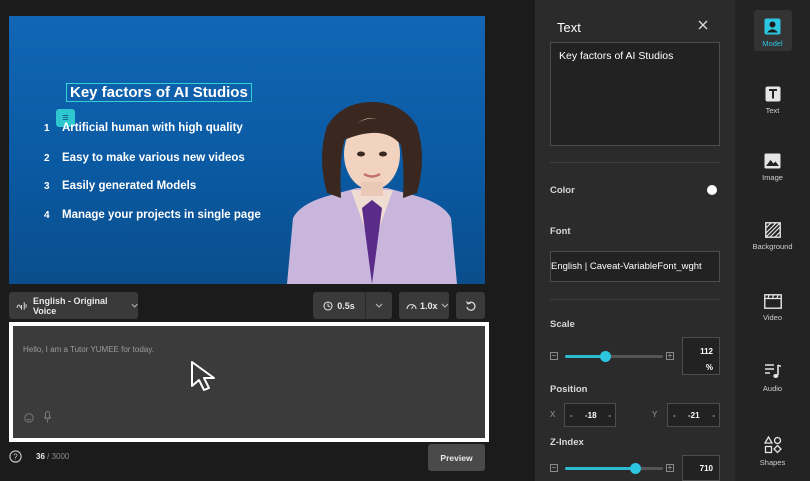  Describe the element at coordinates (203, 376) in the screenshot. I see `mouse-cursor-icon` at that location.